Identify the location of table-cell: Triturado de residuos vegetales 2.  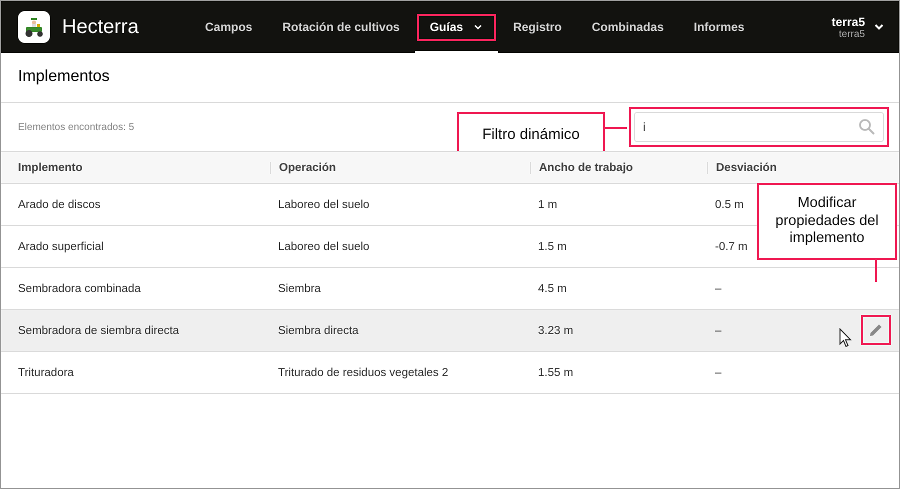
(363, 372).